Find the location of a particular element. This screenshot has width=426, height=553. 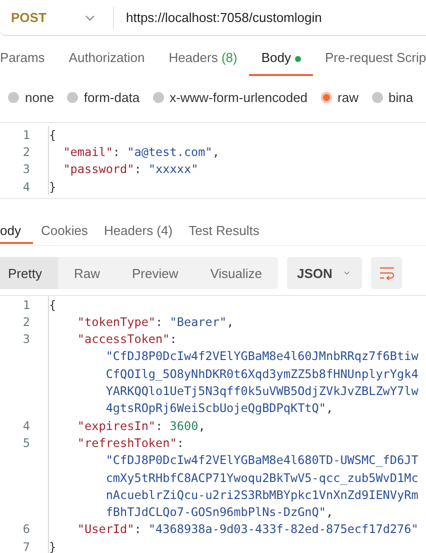

view-mode-tab: Raw is located at coordinates (87, 273).